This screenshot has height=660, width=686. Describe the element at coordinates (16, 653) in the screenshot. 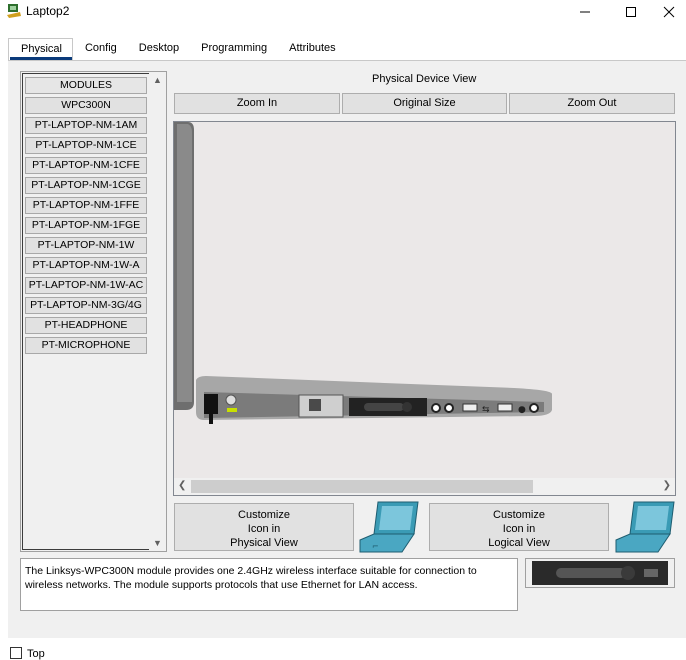

I see `top-checkbox` at that location.